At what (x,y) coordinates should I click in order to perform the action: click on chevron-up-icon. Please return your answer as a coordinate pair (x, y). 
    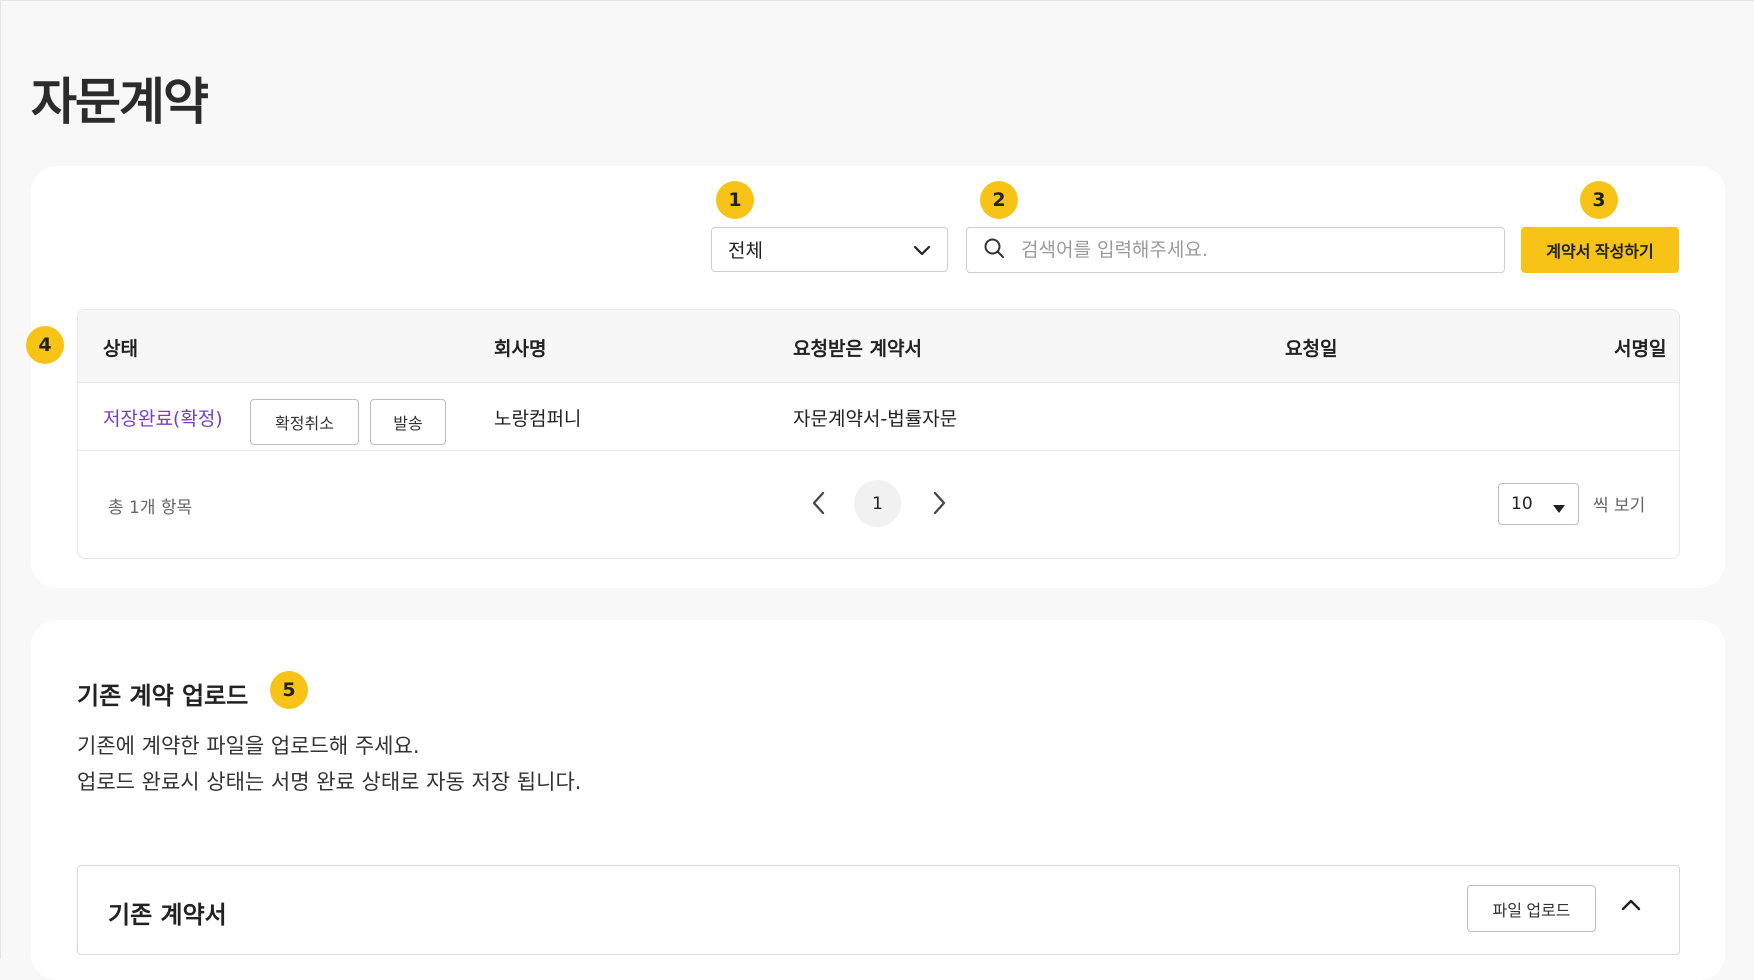
    Looking at the image, I should click on (1631, 907).